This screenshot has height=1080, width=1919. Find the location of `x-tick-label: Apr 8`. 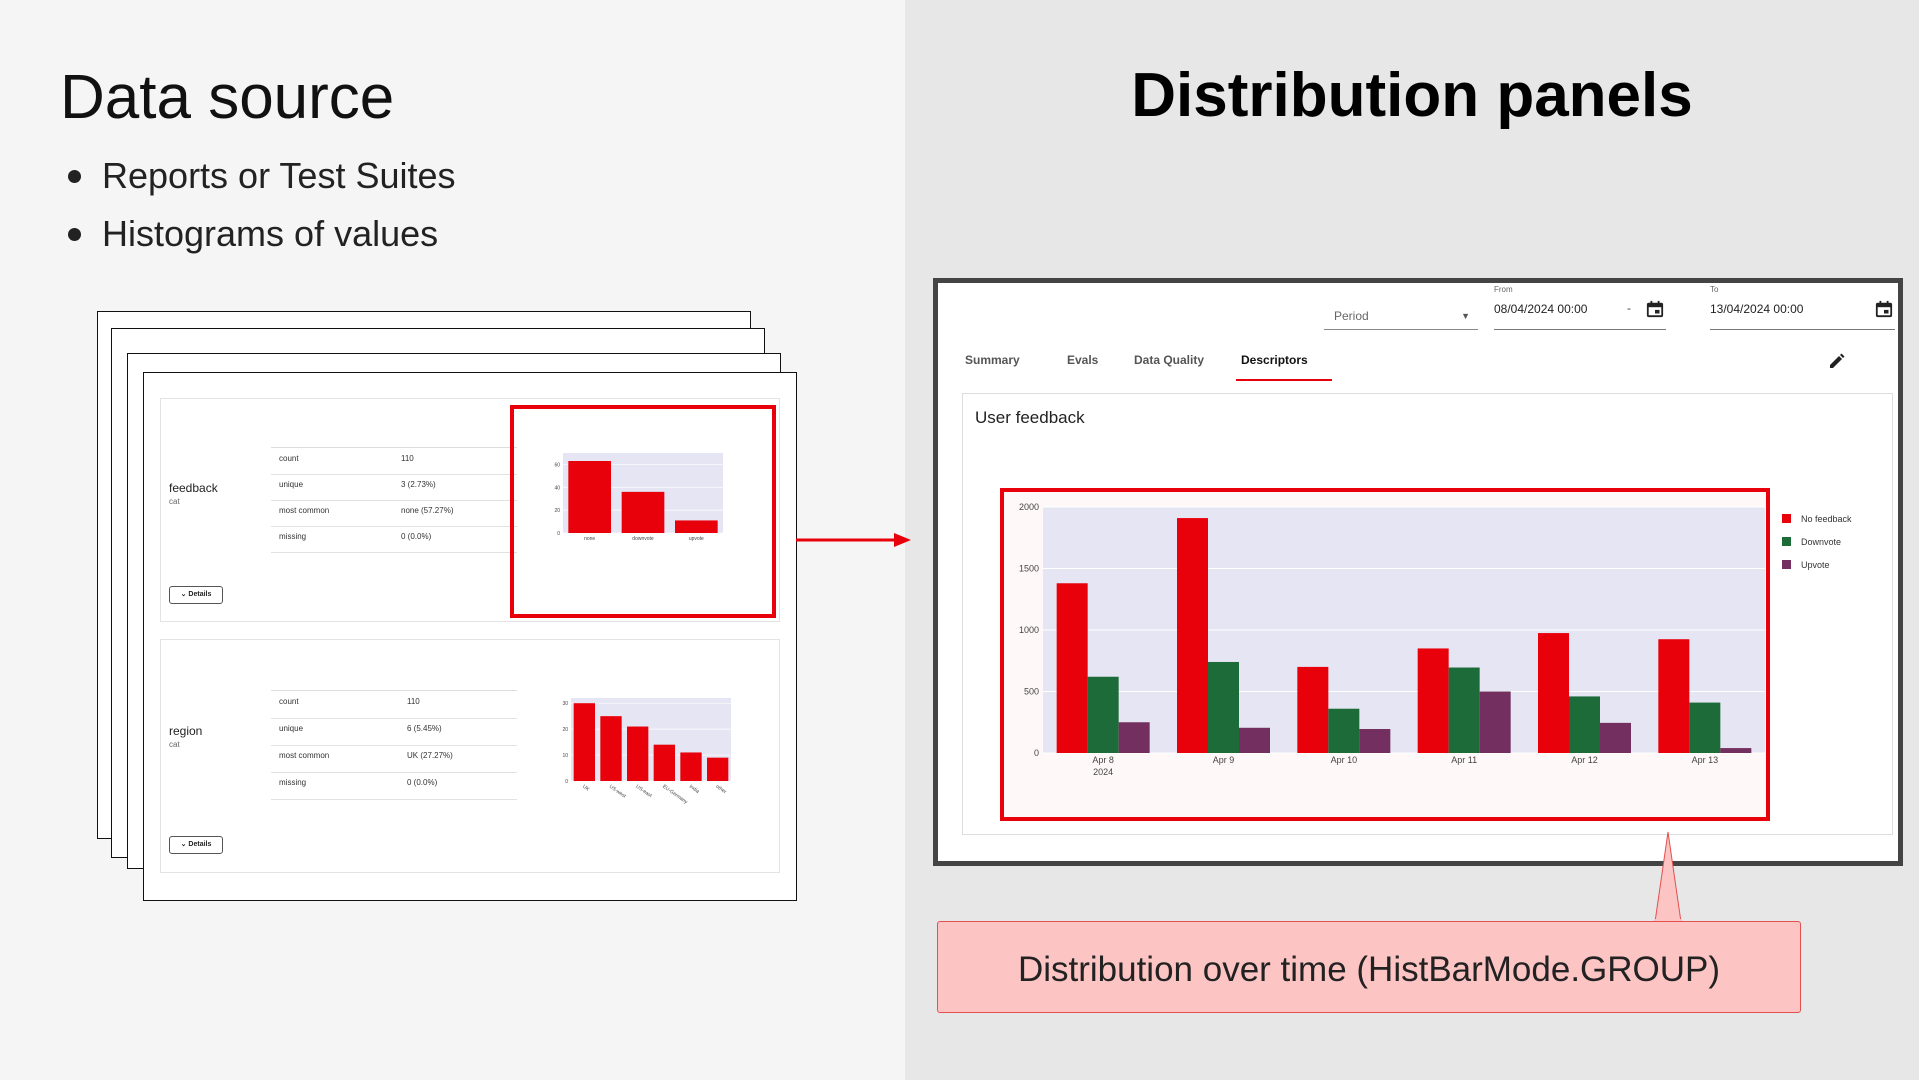

x-tick-label: Apr 8 is located at coordinates (1103, 760).